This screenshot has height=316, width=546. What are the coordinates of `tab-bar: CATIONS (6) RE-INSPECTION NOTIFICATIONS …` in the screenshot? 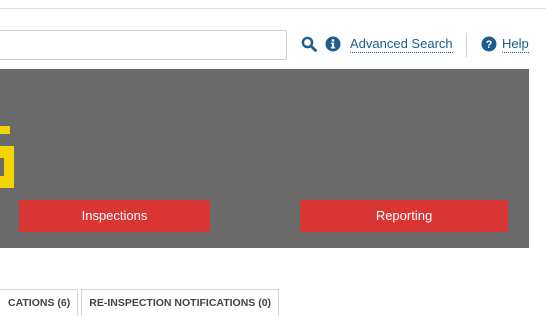 It's located at (141, 302).